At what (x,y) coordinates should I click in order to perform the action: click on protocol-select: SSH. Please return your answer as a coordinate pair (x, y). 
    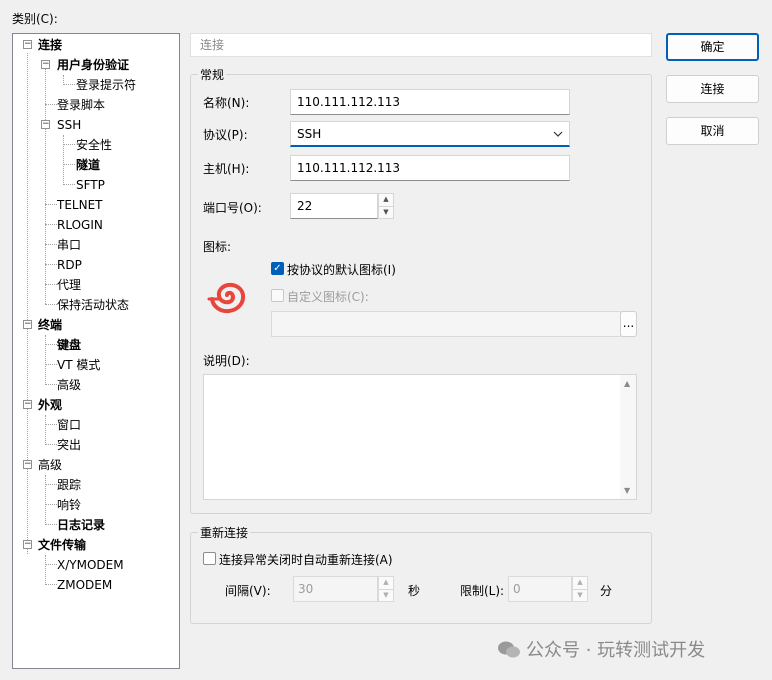
    Looking at the image, I should click on (430, 134).